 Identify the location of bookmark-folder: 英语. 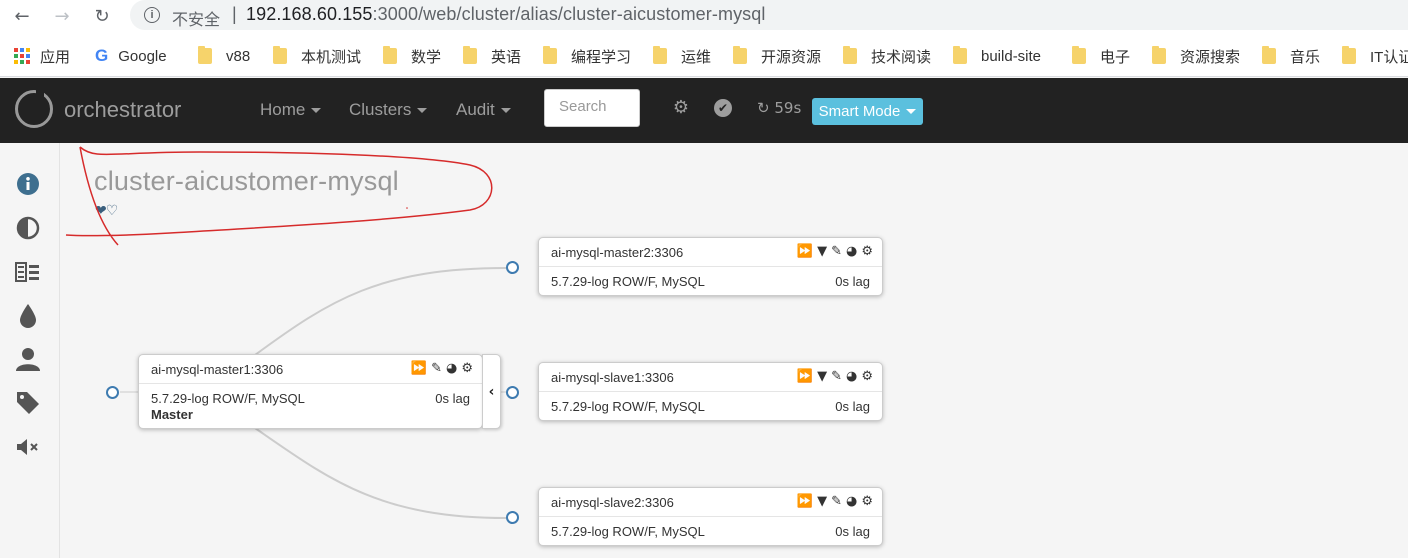
(492, 56).